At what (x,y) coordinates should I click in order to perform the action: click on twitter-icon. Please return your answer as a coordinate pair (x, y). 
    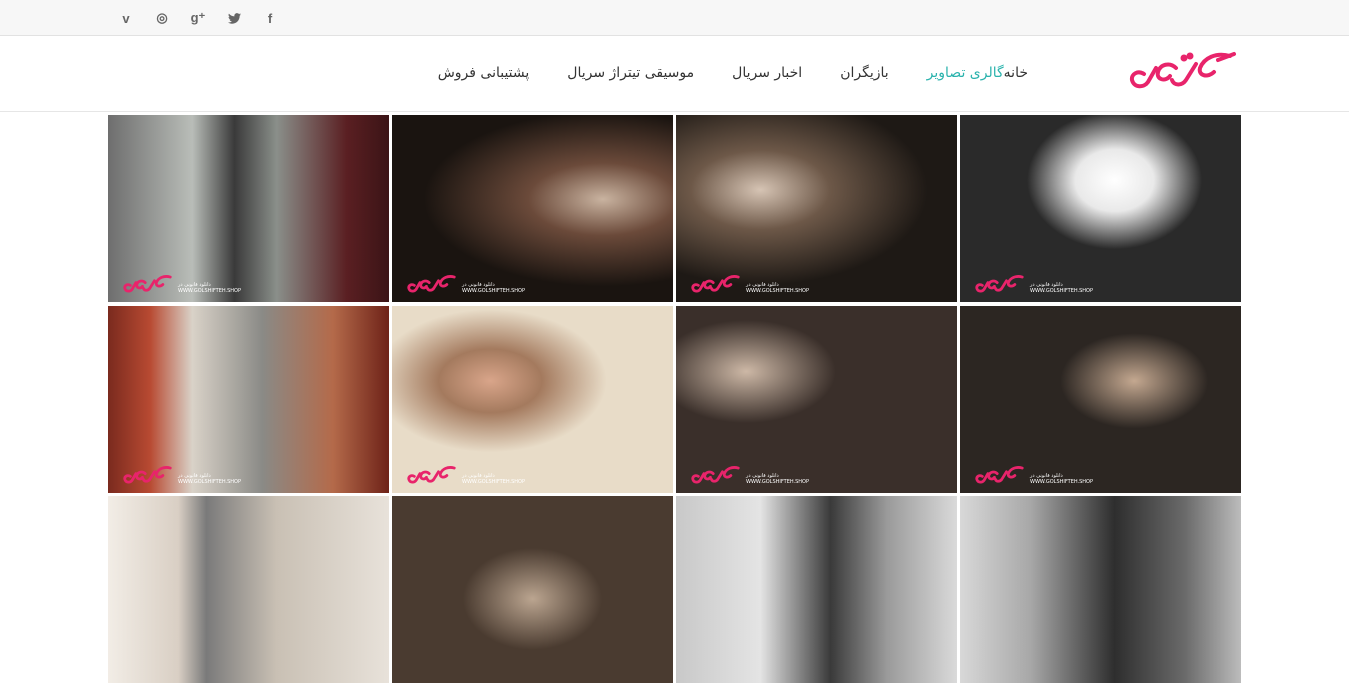
    Looking at the image, I should click on (234, 18).